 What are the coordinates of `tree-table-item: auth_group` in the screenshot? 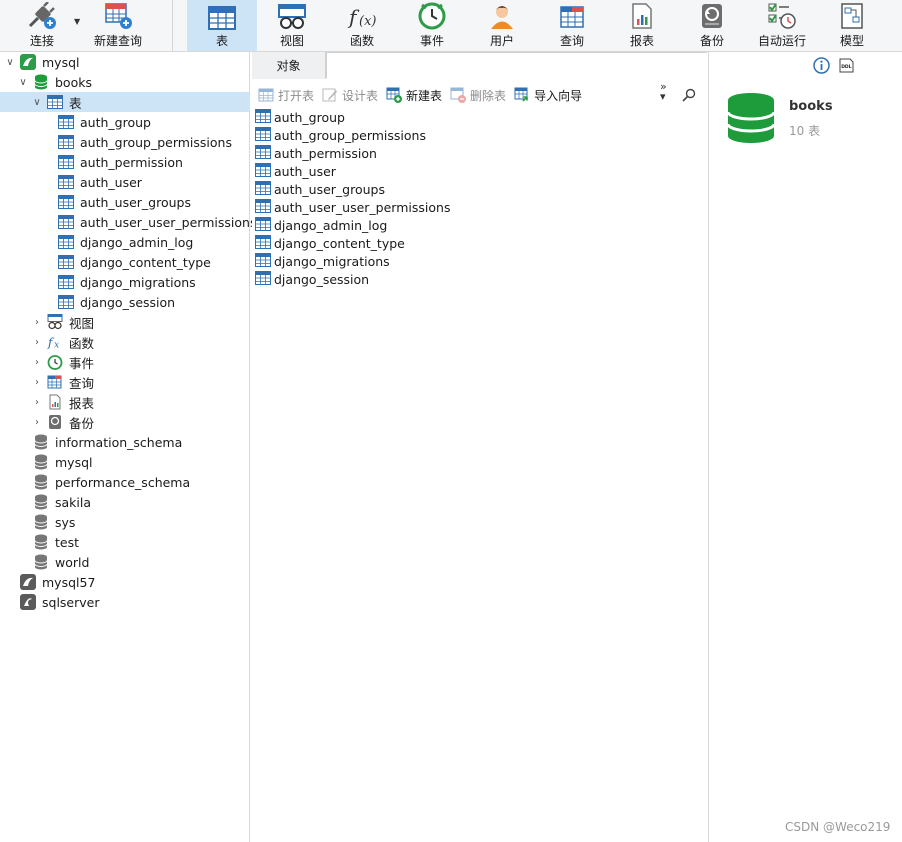 It's located at (104, 122).